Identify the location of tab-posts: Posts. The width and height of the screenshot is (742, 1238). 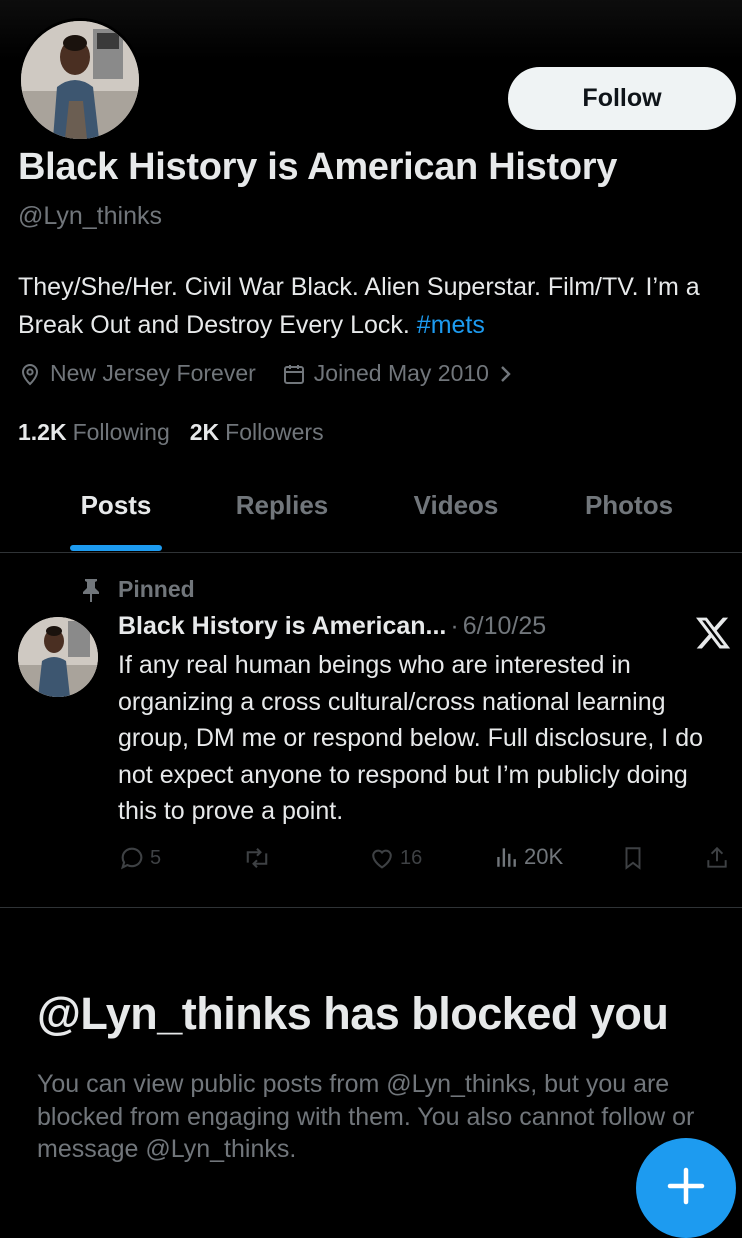
(116, 505).